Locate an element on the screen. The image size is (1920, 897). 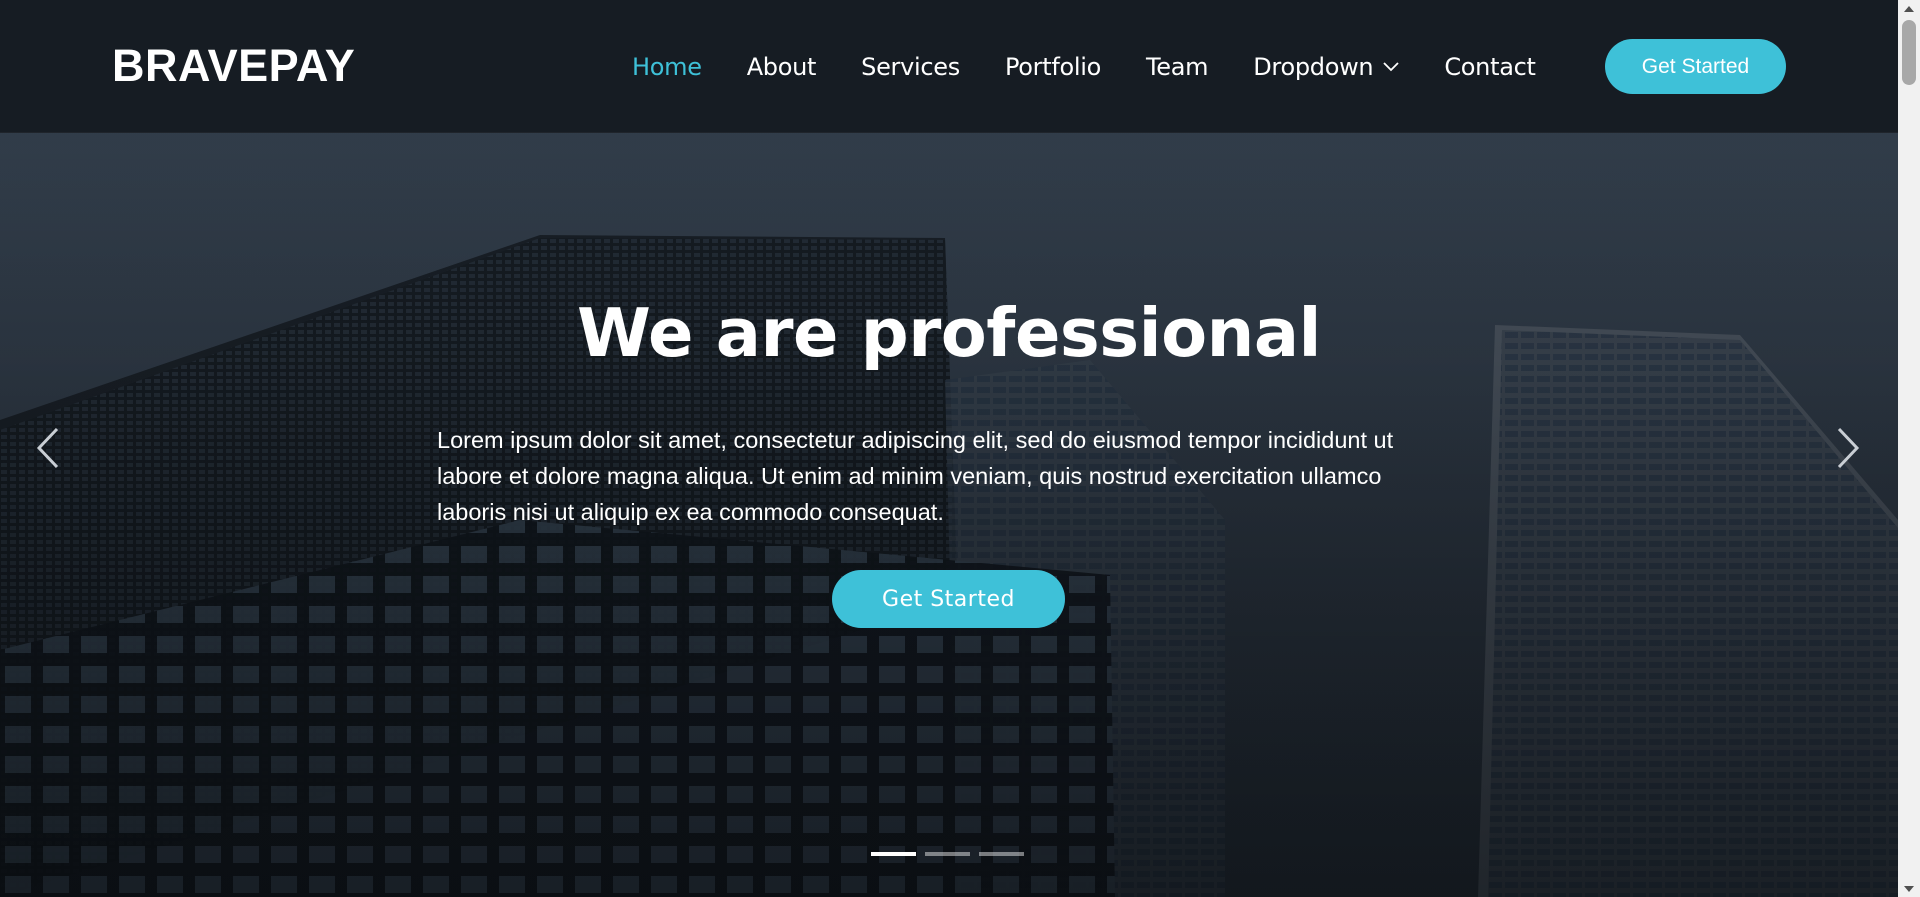
site-logo: BRAVEPAY is located at coordinates (233, 66).